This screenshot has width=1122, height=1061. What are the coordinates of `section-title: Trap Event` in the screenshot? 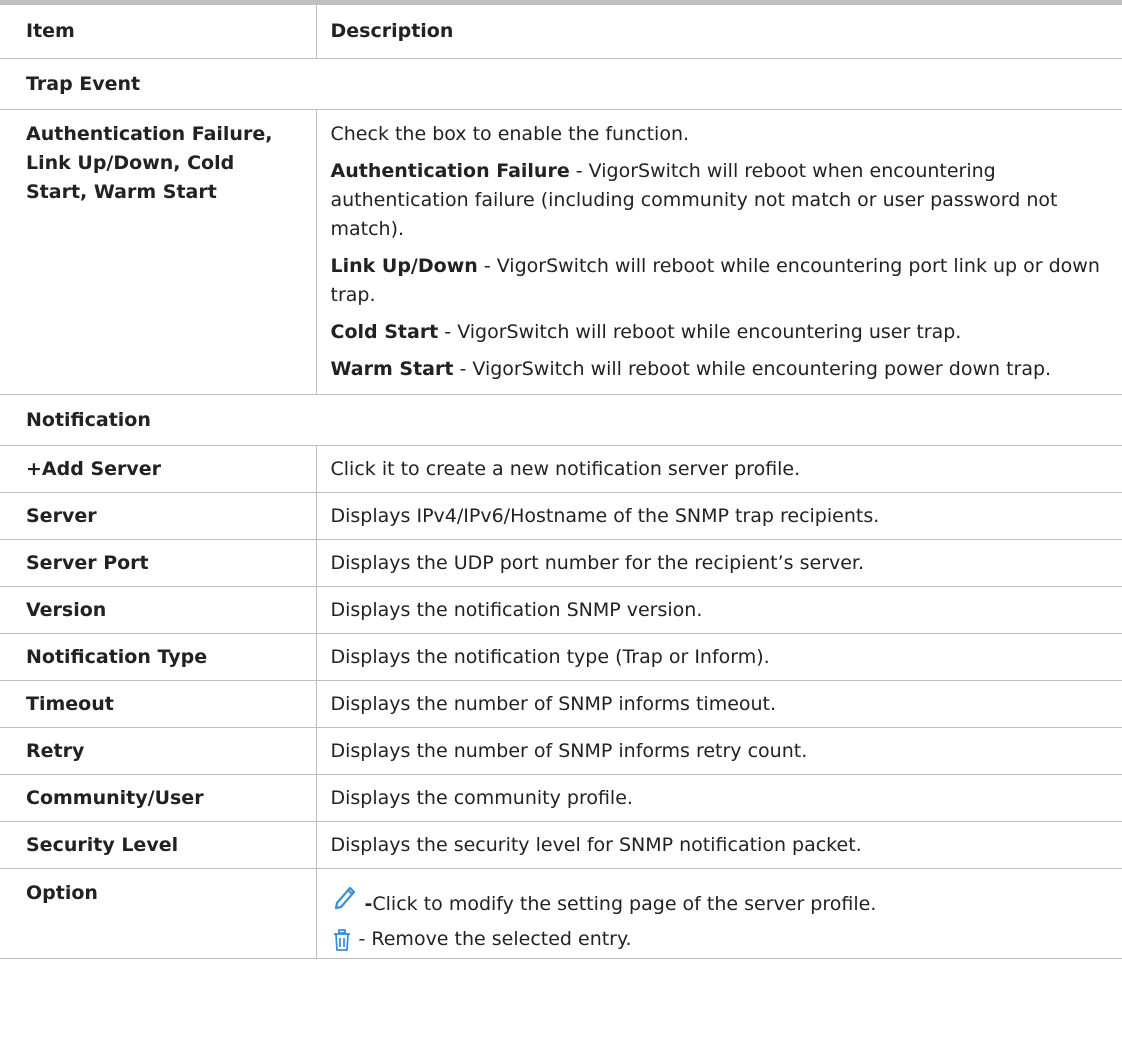 It's located at (561, 84).